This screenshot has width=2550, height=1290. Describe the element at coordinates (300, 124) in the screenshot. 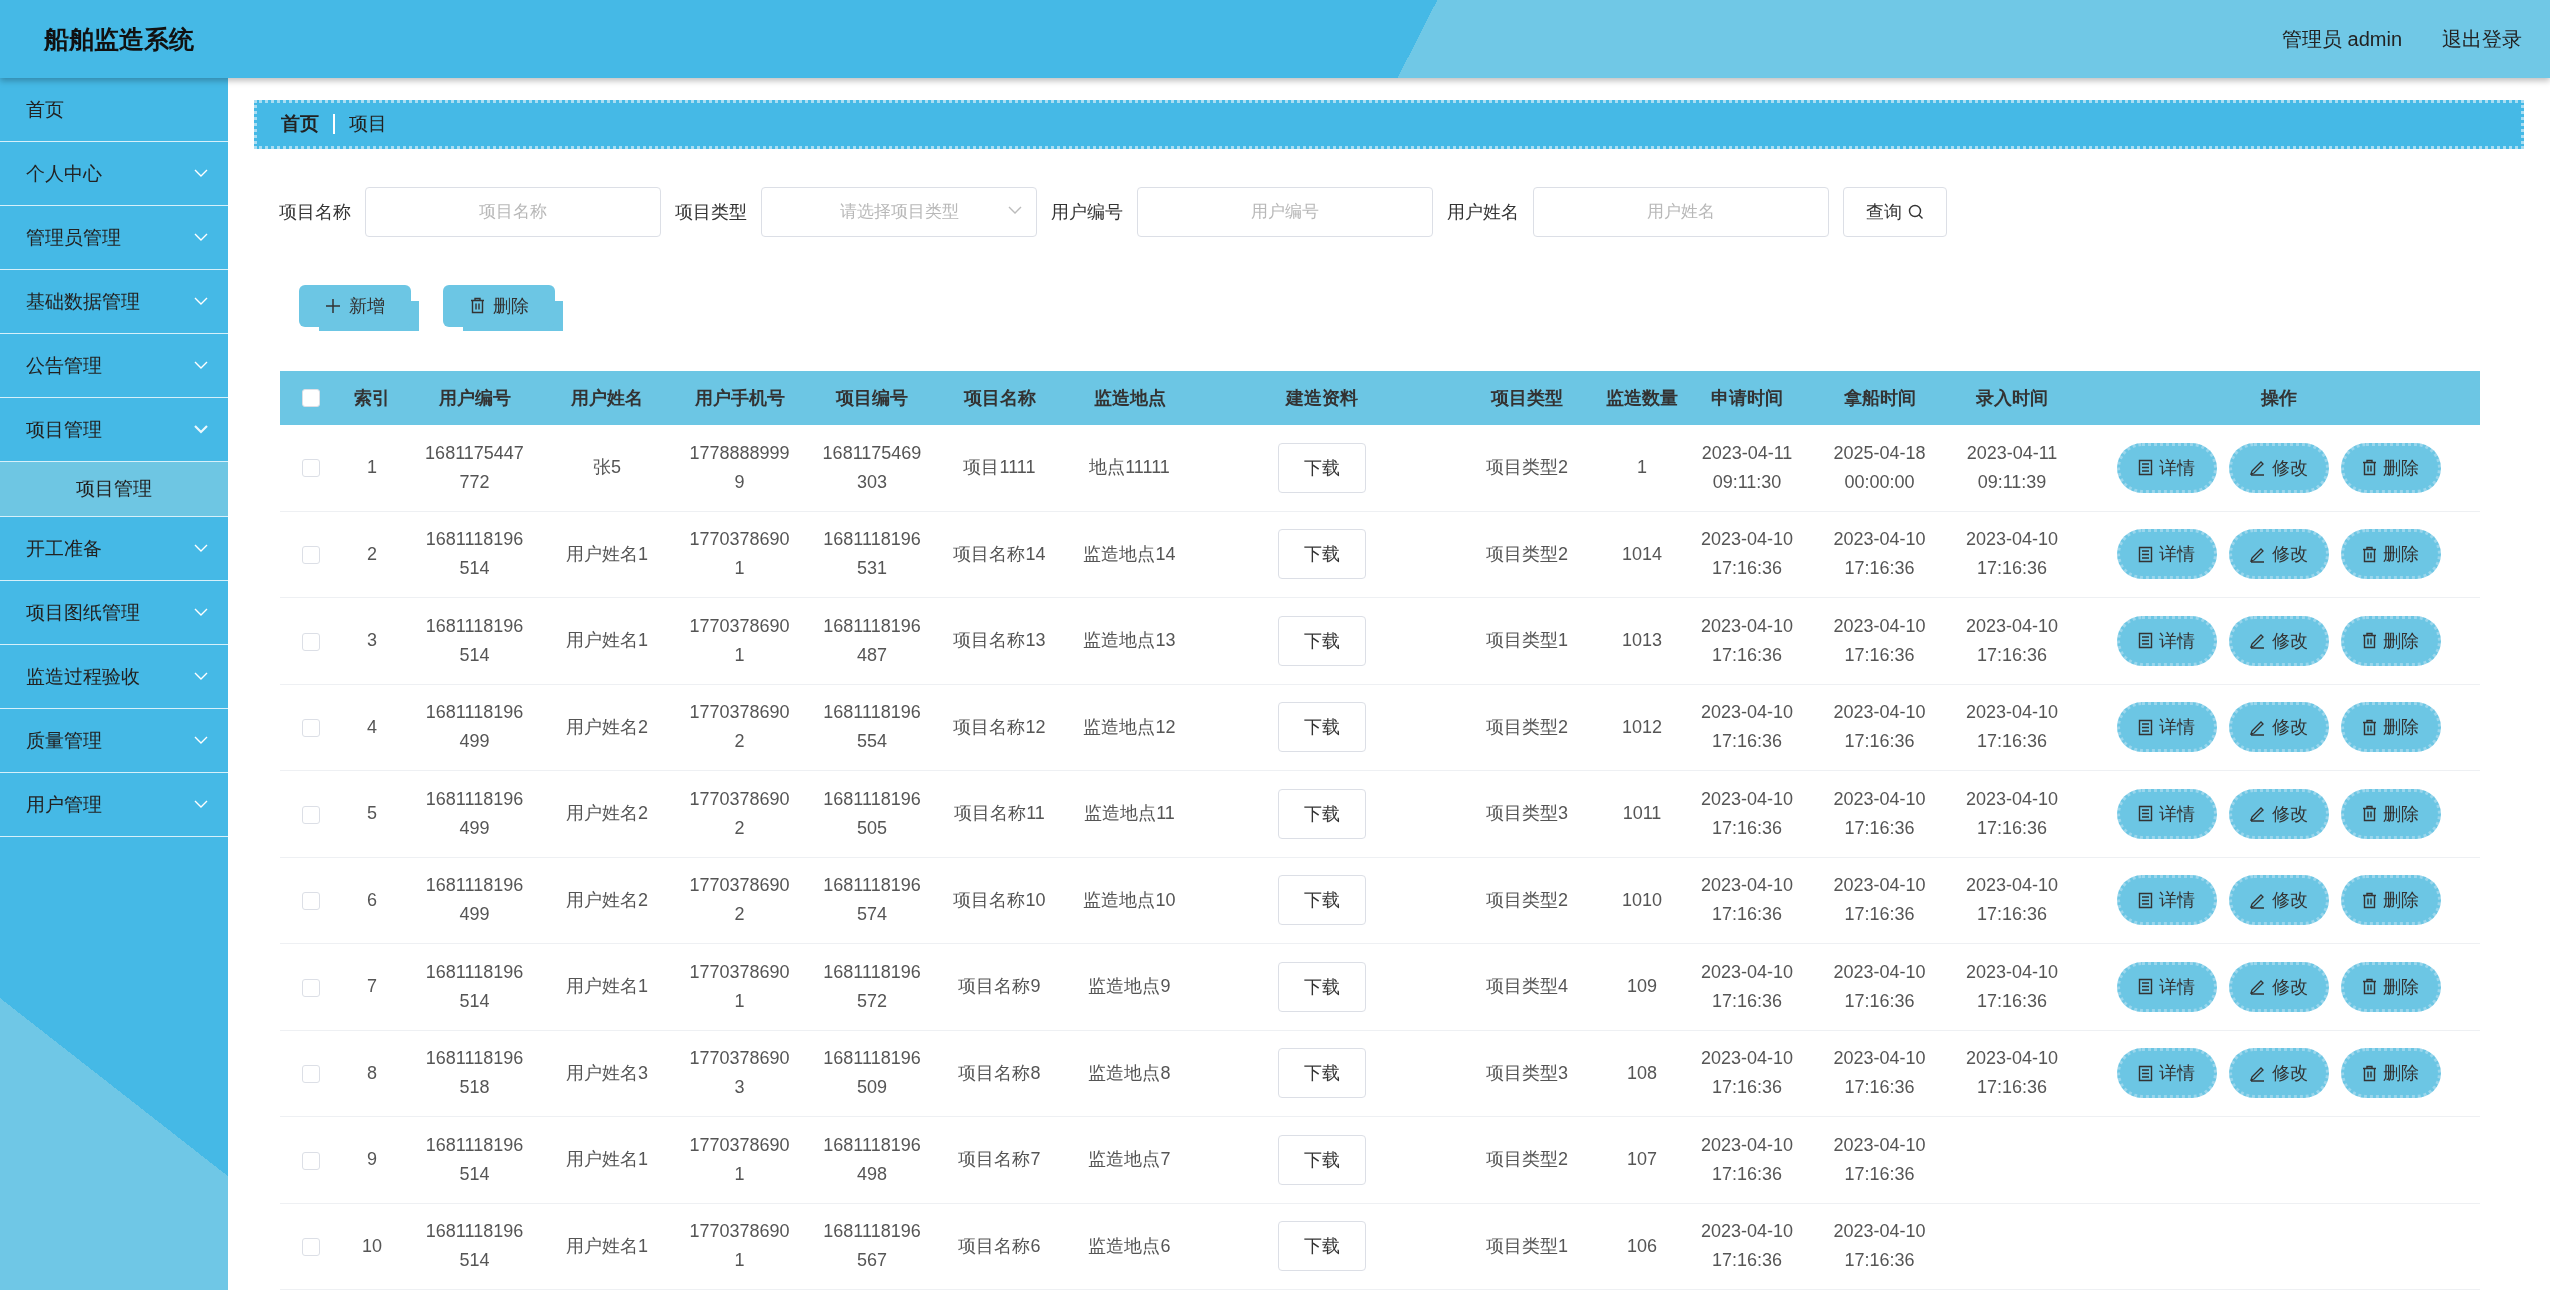

I see `breadcrumb-link: 首页` at that location.